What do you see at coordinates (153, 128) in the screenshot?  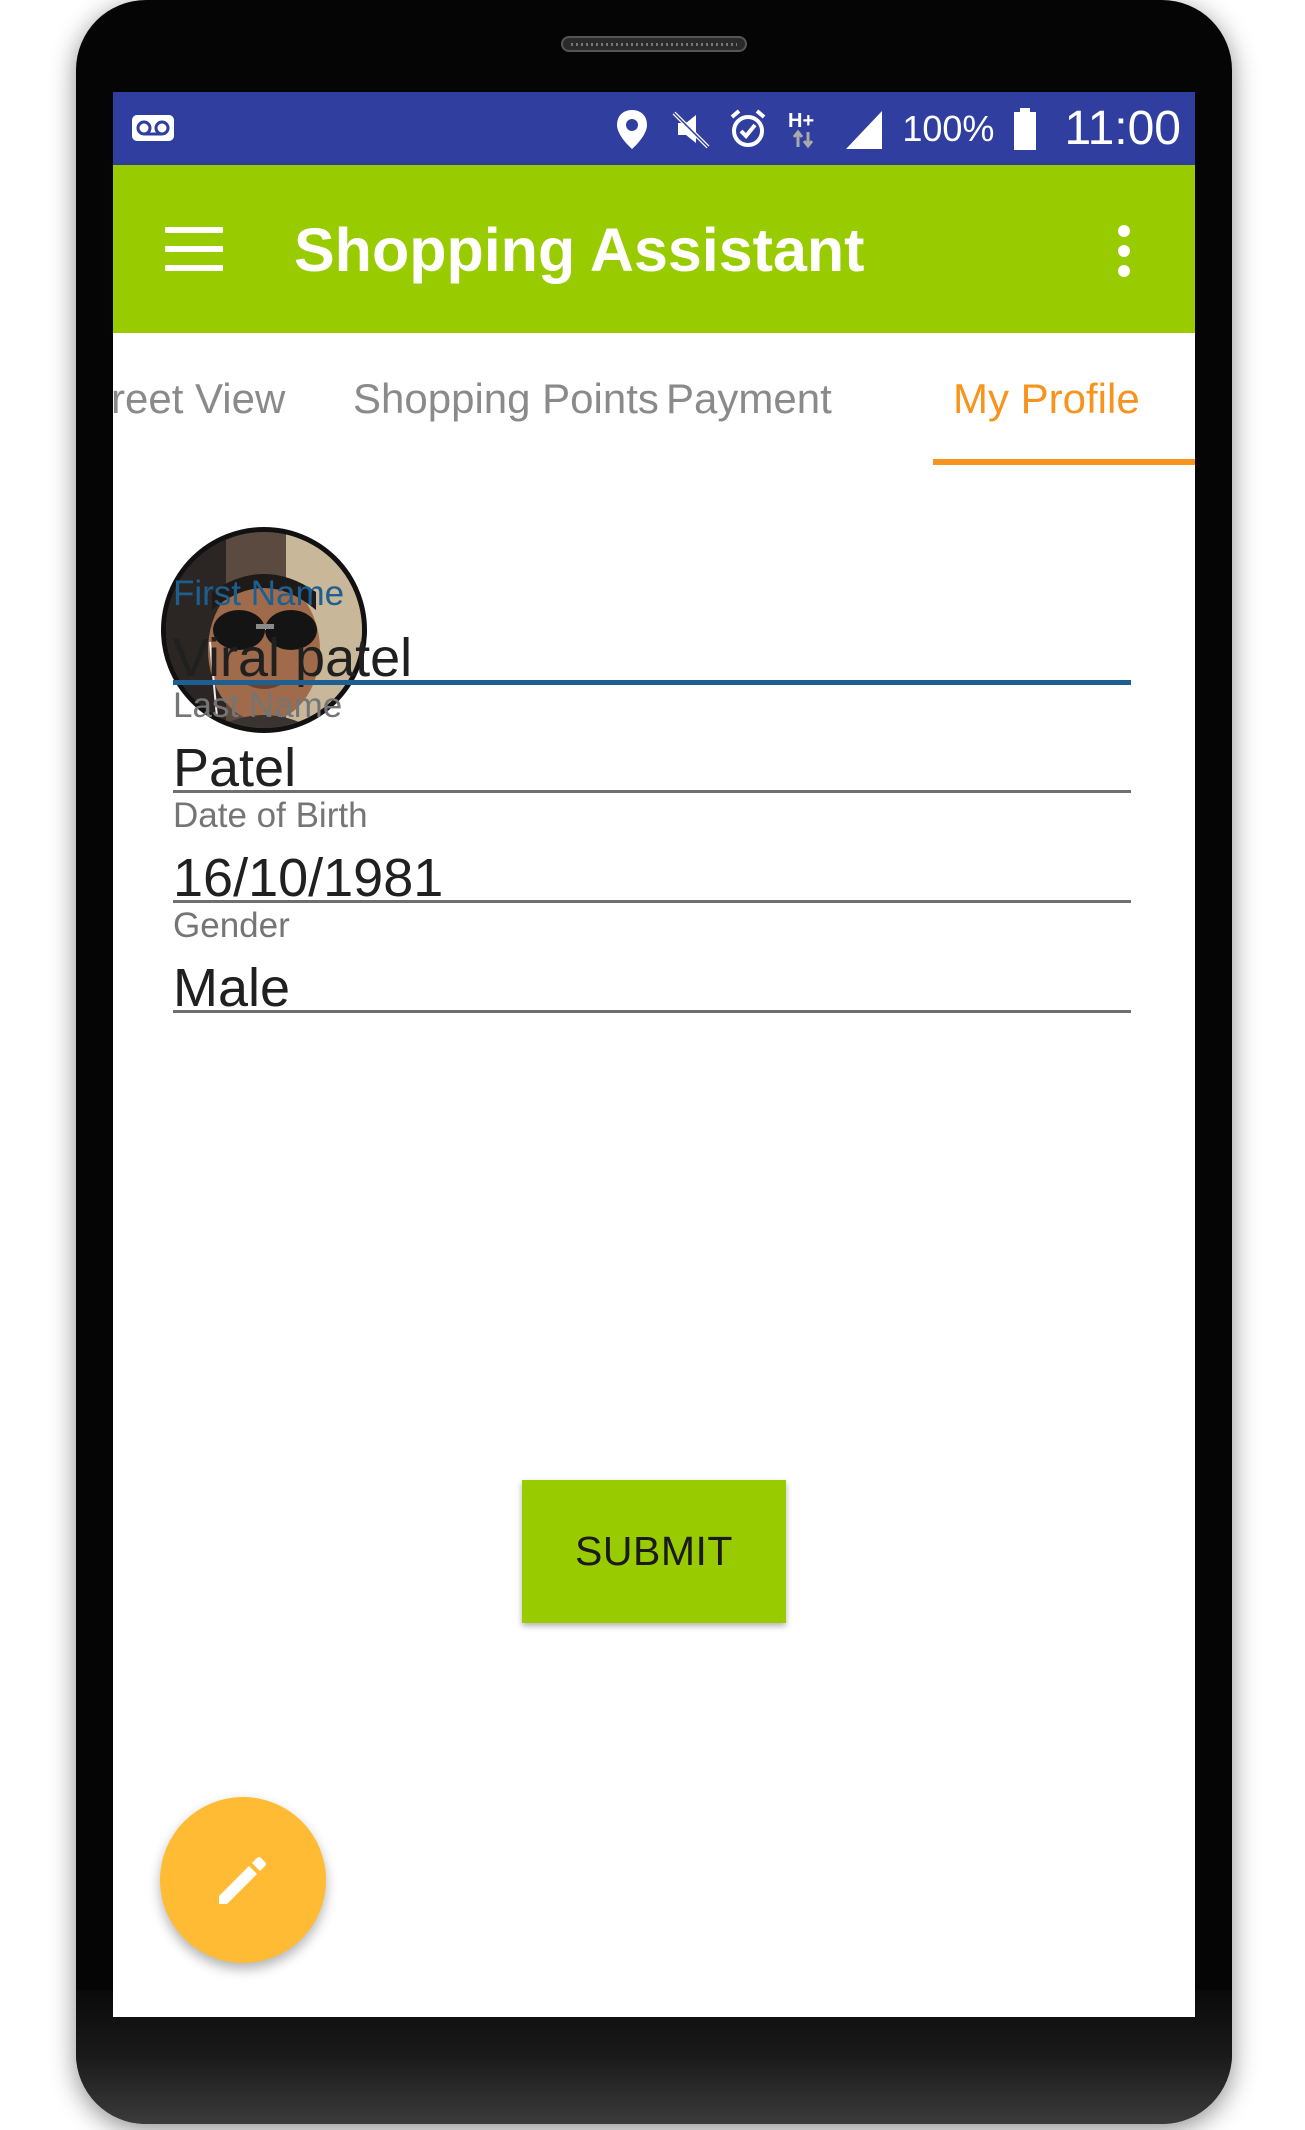 I see `voicemail-icon` at bounding box center [153, 128].